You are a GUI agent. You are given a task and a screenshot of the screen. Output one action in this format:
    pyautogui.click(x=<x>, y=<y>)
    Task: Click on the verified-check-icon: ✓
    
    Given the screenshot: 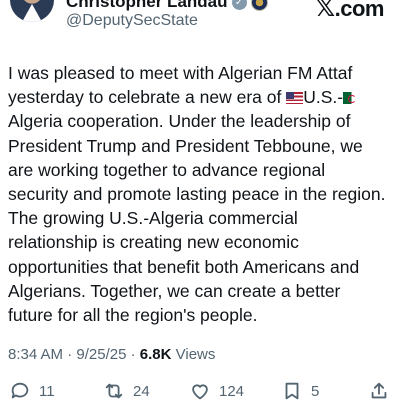 What is the action you would take?
    pyautogui.click(x=239, y=5)
    